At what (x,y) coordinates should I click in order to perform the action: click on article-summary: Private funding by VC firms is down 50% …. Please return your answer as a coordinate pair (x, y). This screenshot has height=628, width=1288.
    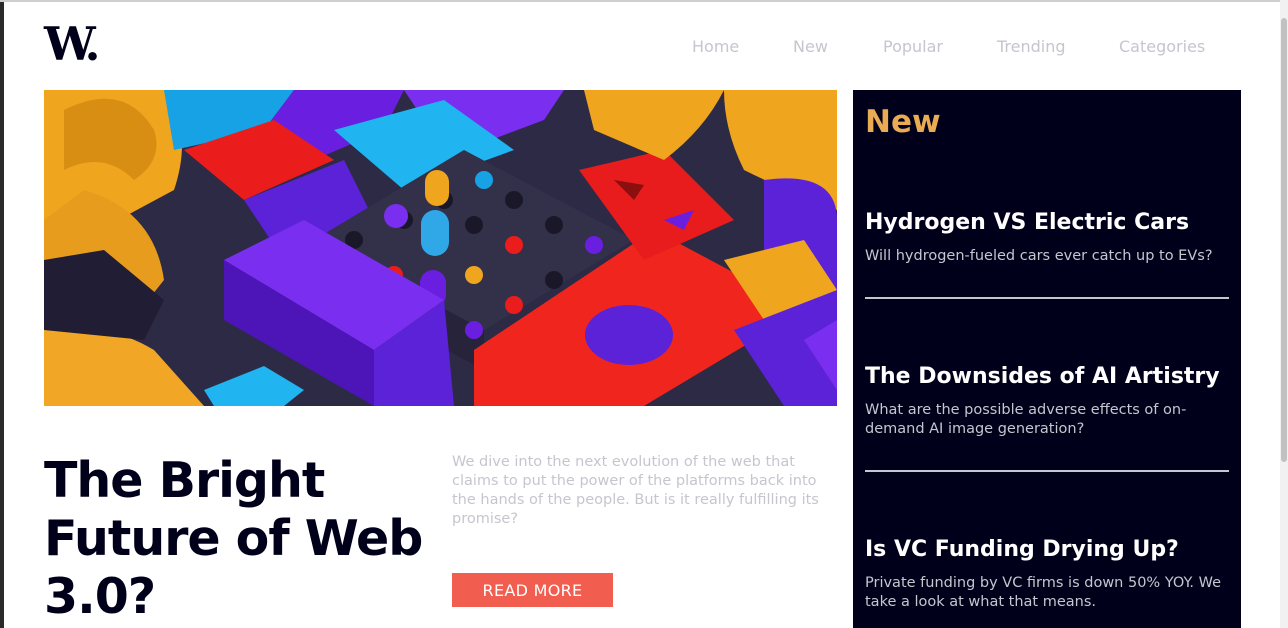
    Looking at the image, I should click on (1043, 592).